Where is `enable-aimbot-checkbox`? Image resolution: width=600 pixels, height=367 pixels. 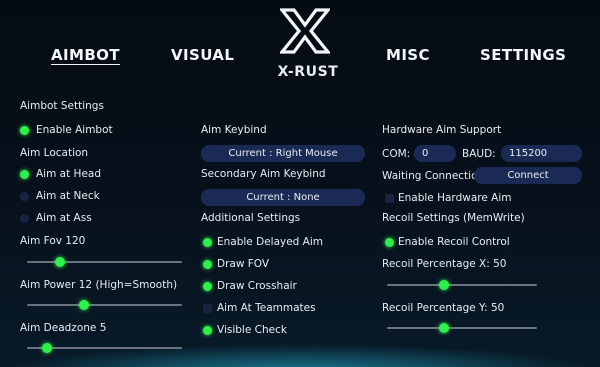 enable-aimbot-checkbox is located at coordinates (24, 130).